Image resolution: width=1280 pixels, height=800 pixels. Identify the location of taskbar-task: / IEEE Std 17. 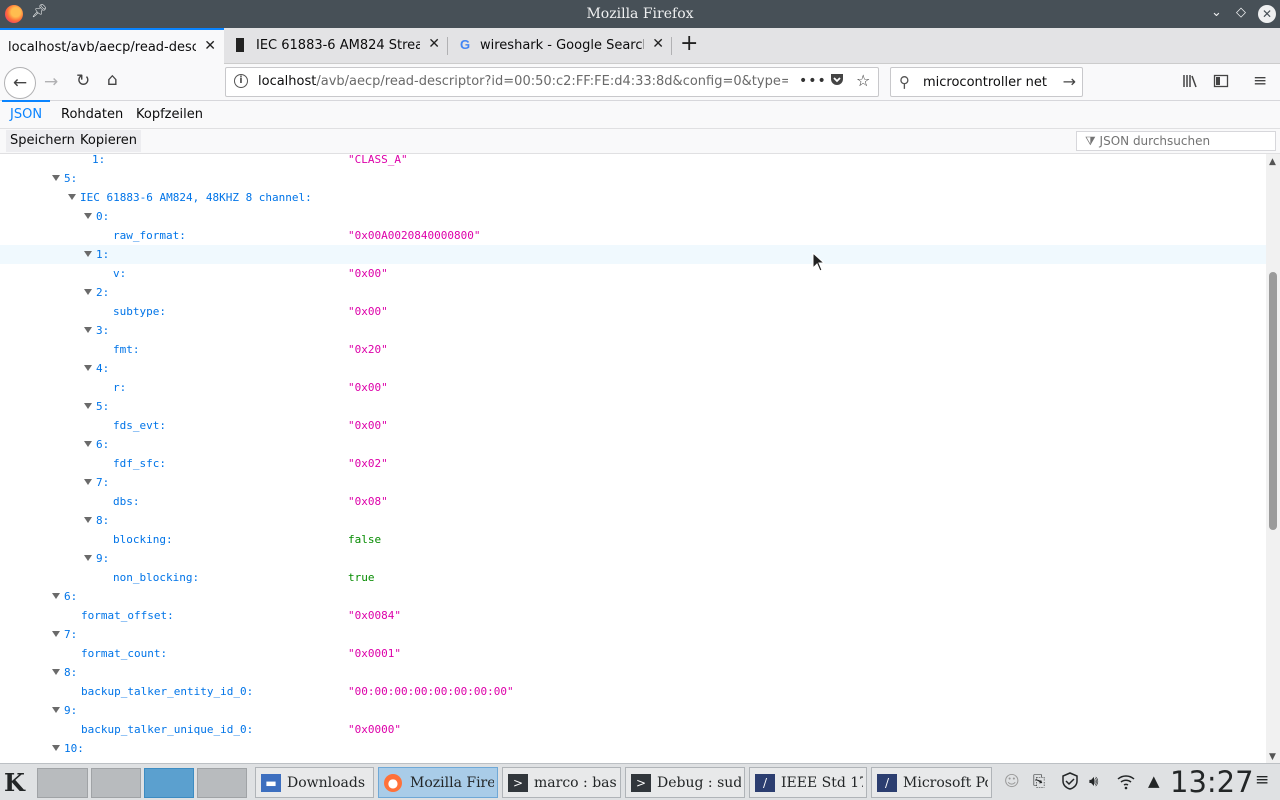
(808, 782).